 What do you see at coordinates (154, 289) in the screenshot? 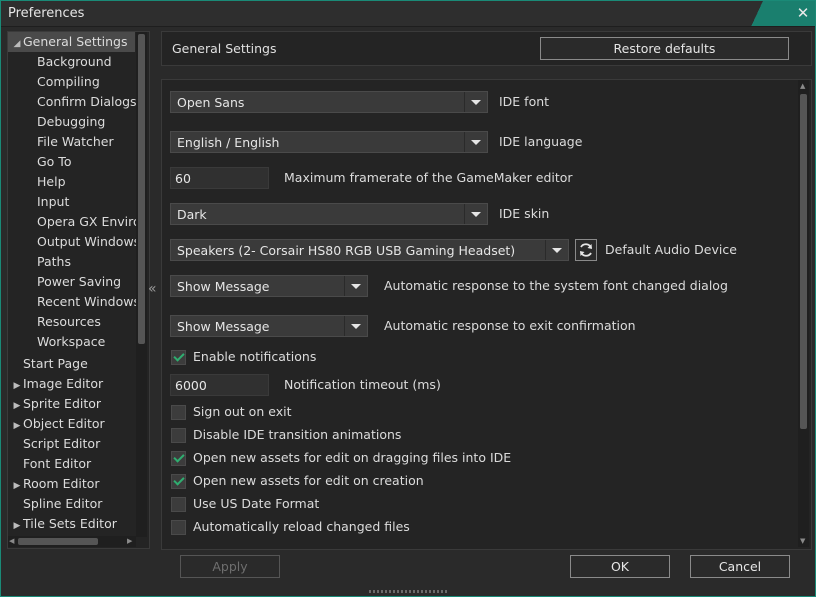
I see `collapse-sidebar-icon: «` at bounding box center [154, 289].